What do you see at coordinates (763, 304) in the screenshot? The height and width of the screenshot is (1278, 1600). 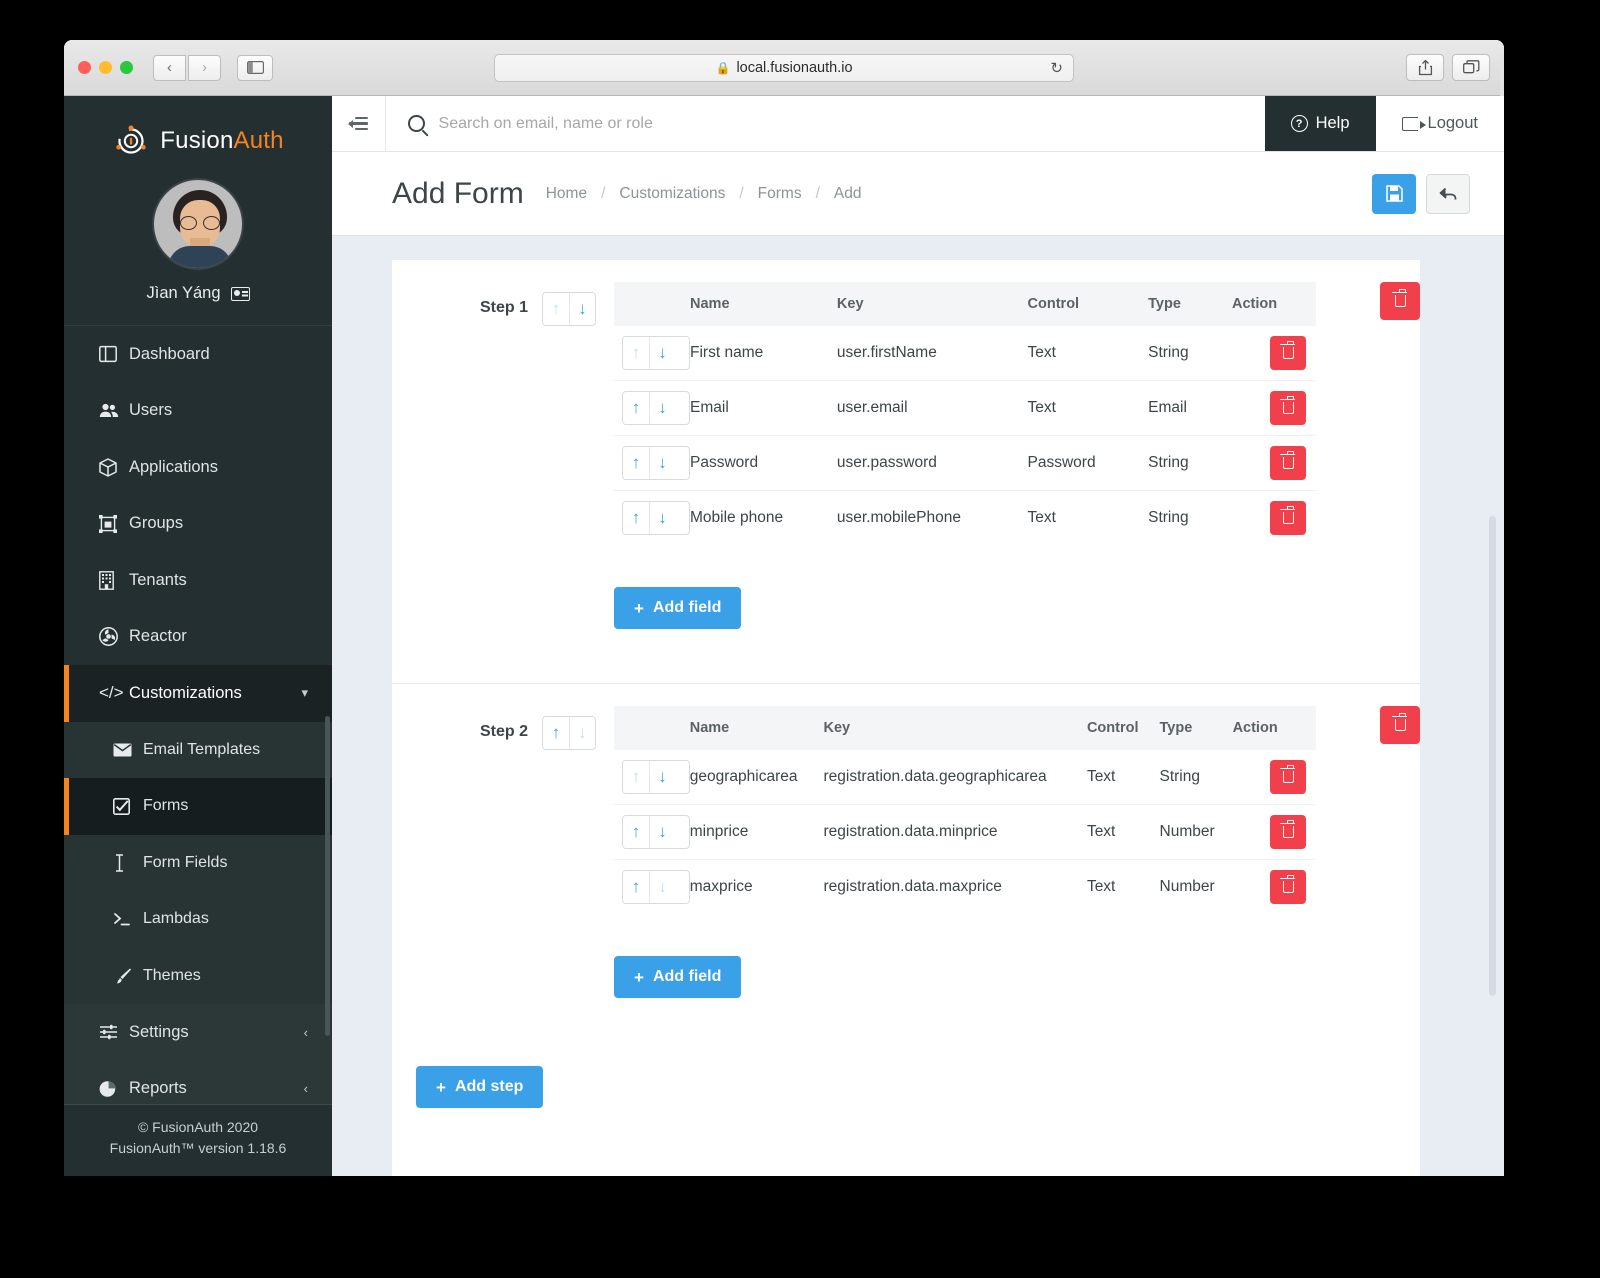 I see `column-name: Name` at bounding box center [763, 304].